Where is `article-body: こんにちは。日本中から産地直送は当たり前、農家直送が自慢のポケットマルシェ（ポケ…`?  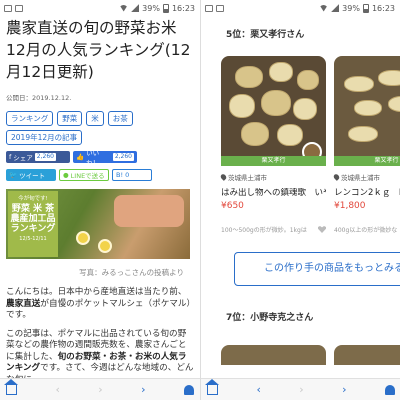 article-body: こんにちは。日本中から産地直送は当たり前、農家直送が自慢のポケットマルシェ（ポケ… is located at coordinates (100, 336).